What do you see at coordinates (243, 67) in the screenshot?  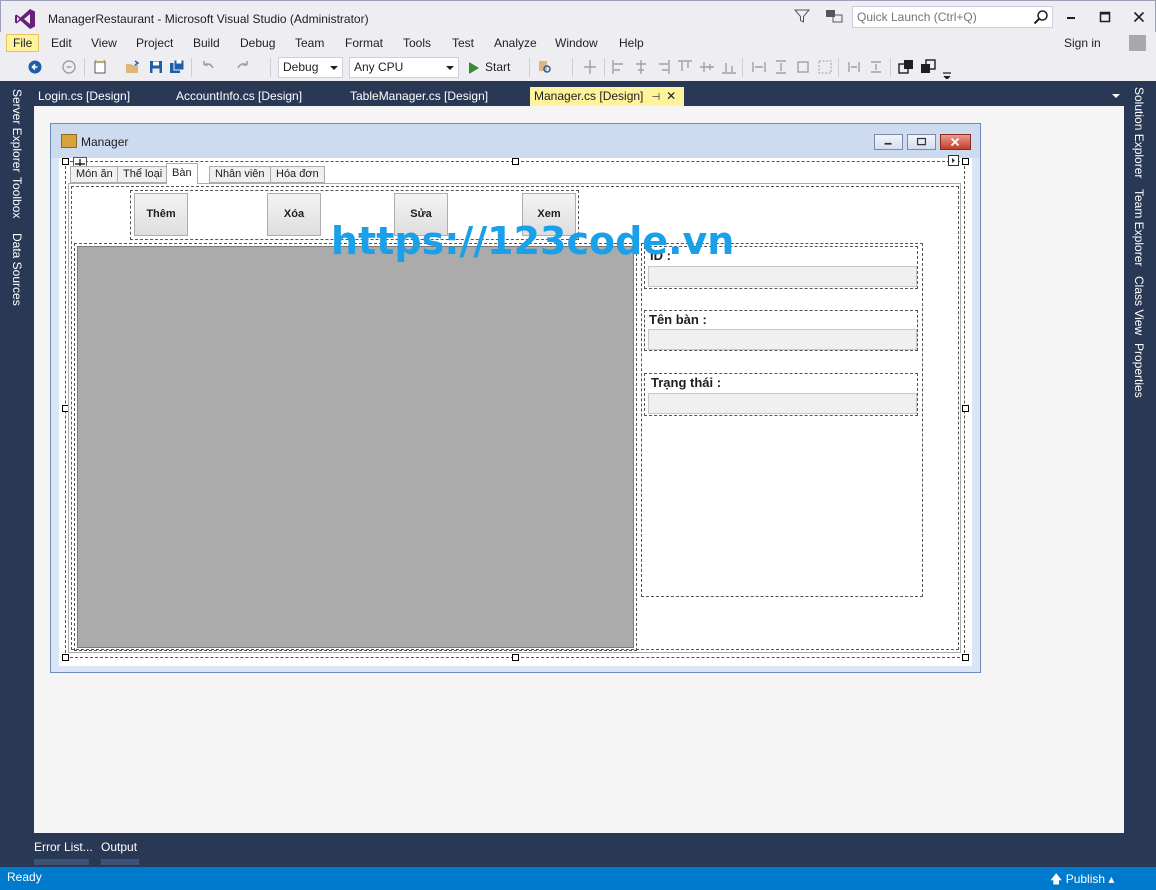 I see `redo-icon` at bounding box center [243, 67].